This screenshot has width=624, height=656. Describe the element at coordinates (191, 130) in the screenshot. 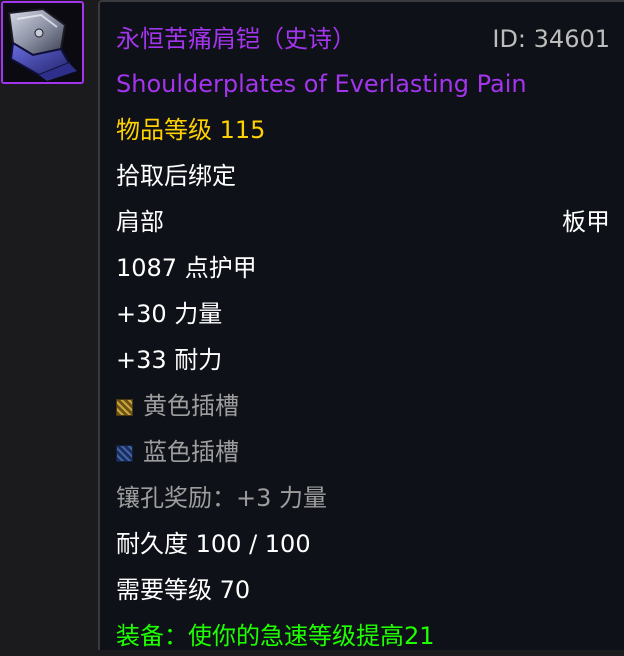

I see `item-level: 物品等级 115` at that location.